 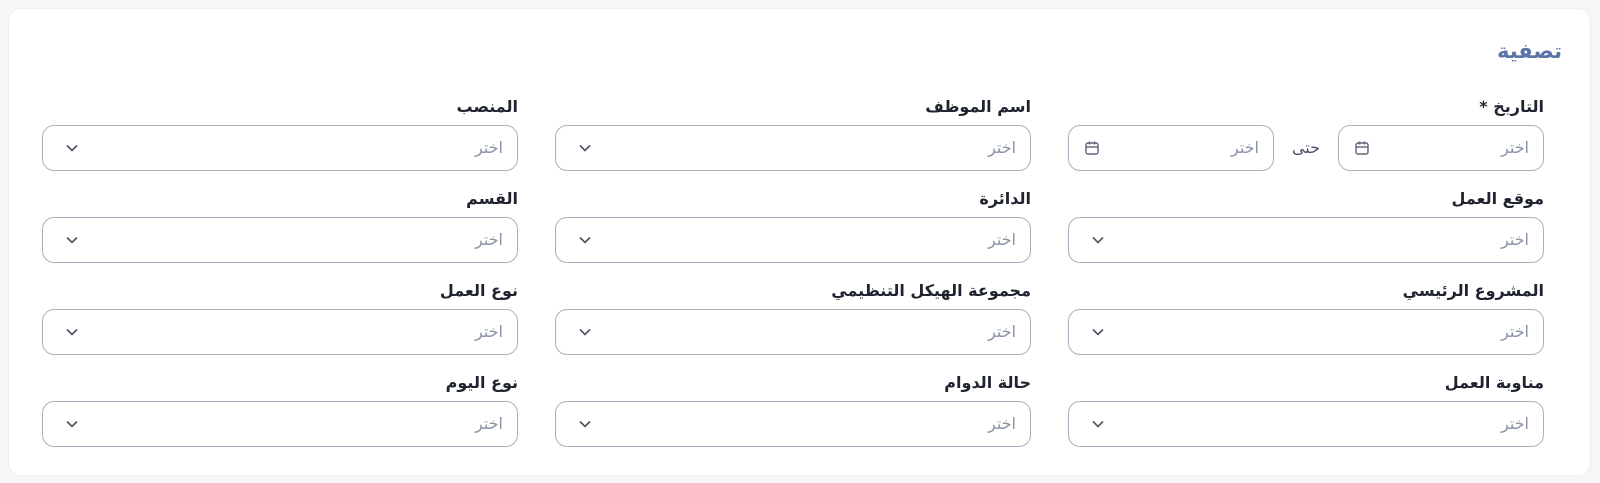 What do you see at coordinates (492, 198) in the screenshot?
I see `section-label: القسم` at bounding box center [492, 198].